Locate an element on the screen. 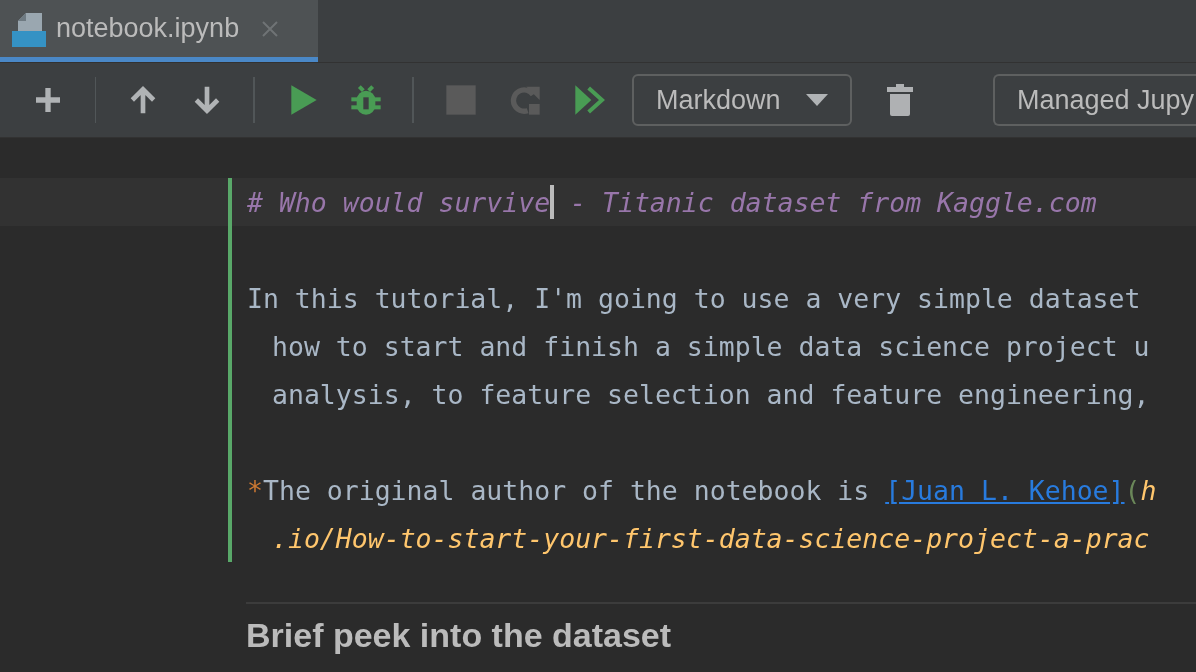 The height and width of the screenshot is (672, 1196). section-heading: Brief peek into the dataset is located at coordinates (459, 635).